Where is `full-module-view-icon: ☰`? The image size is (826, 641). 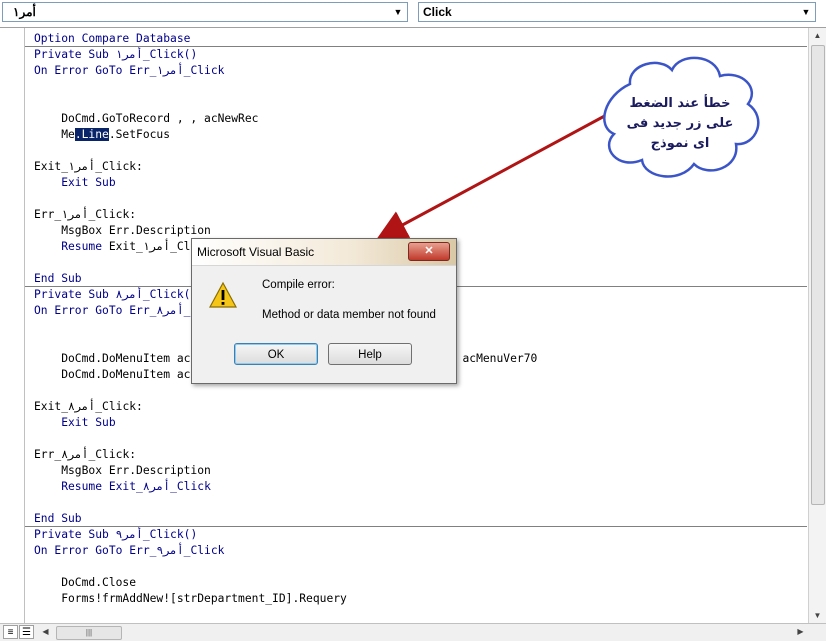
full-module-view-icon: ☰ is located at coordinates (26, 632).